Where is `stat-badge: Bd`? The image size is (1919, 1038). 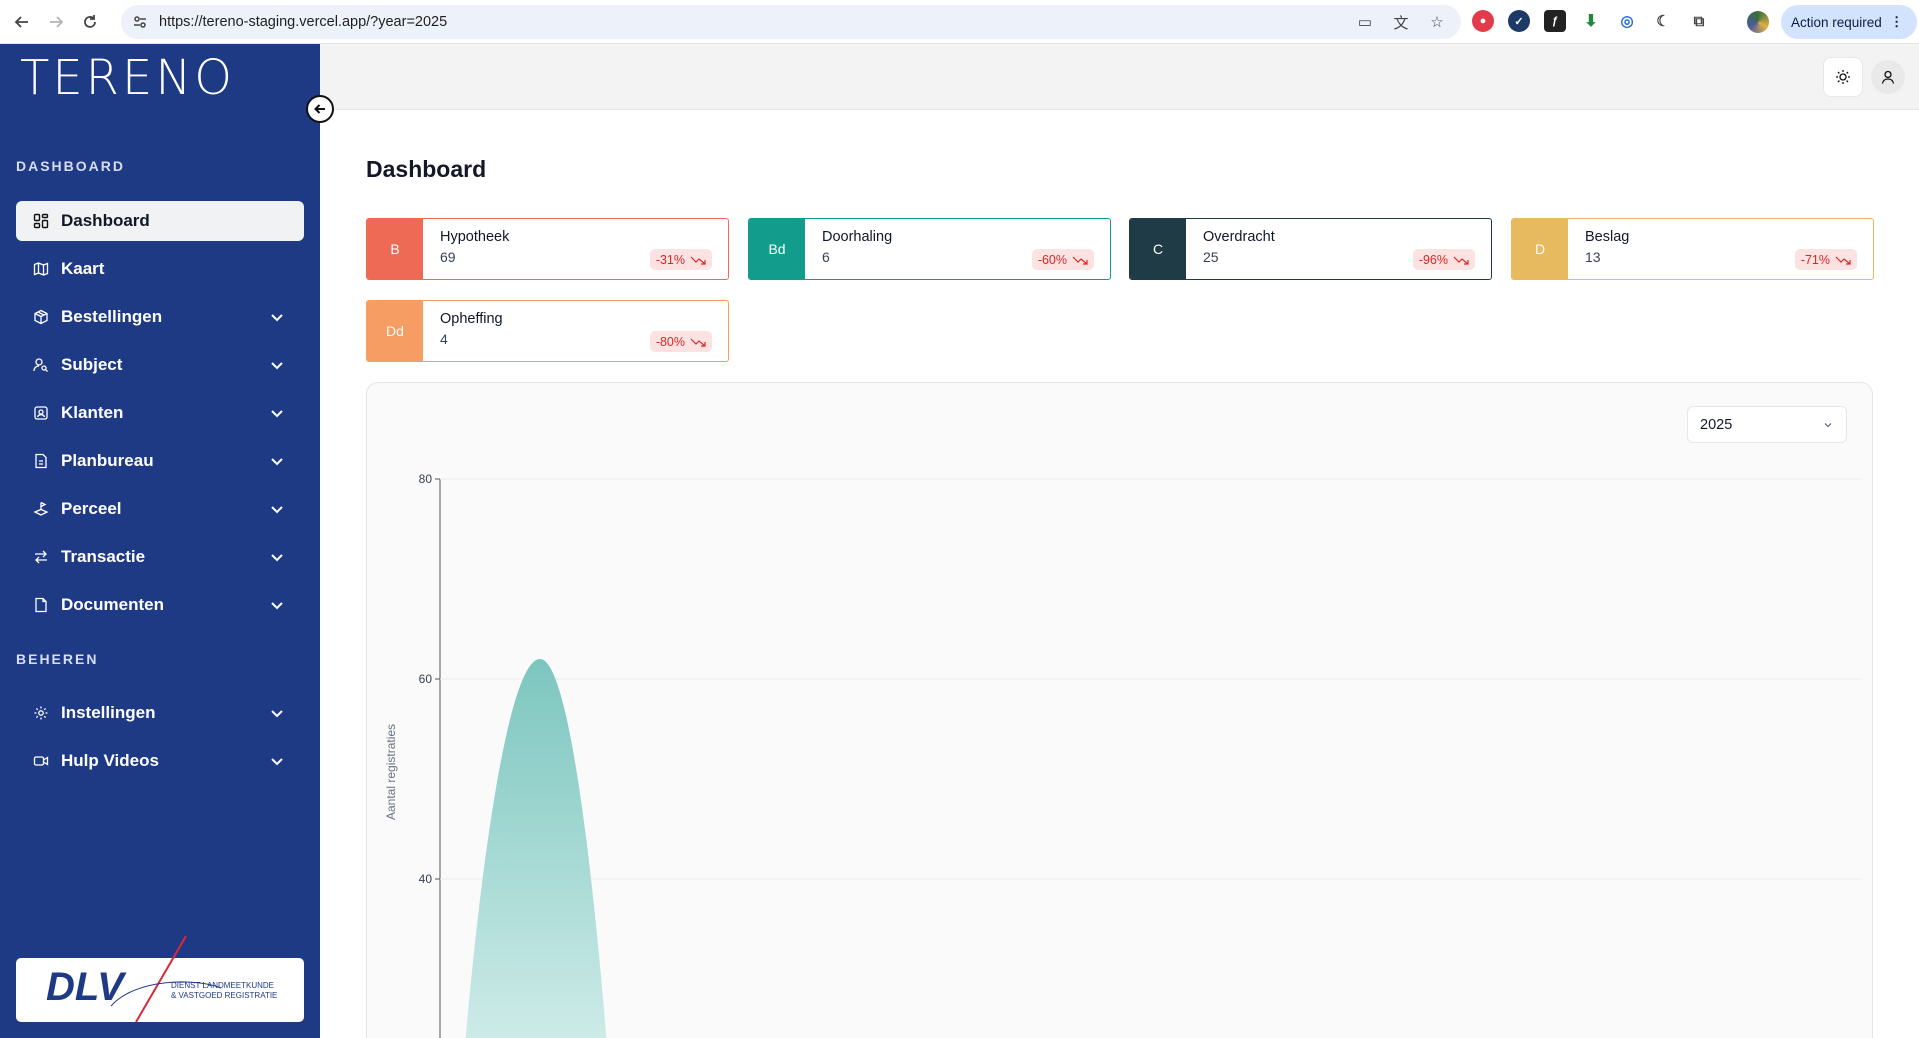
stat-badge: Bd is located at coordinates (777, 249).